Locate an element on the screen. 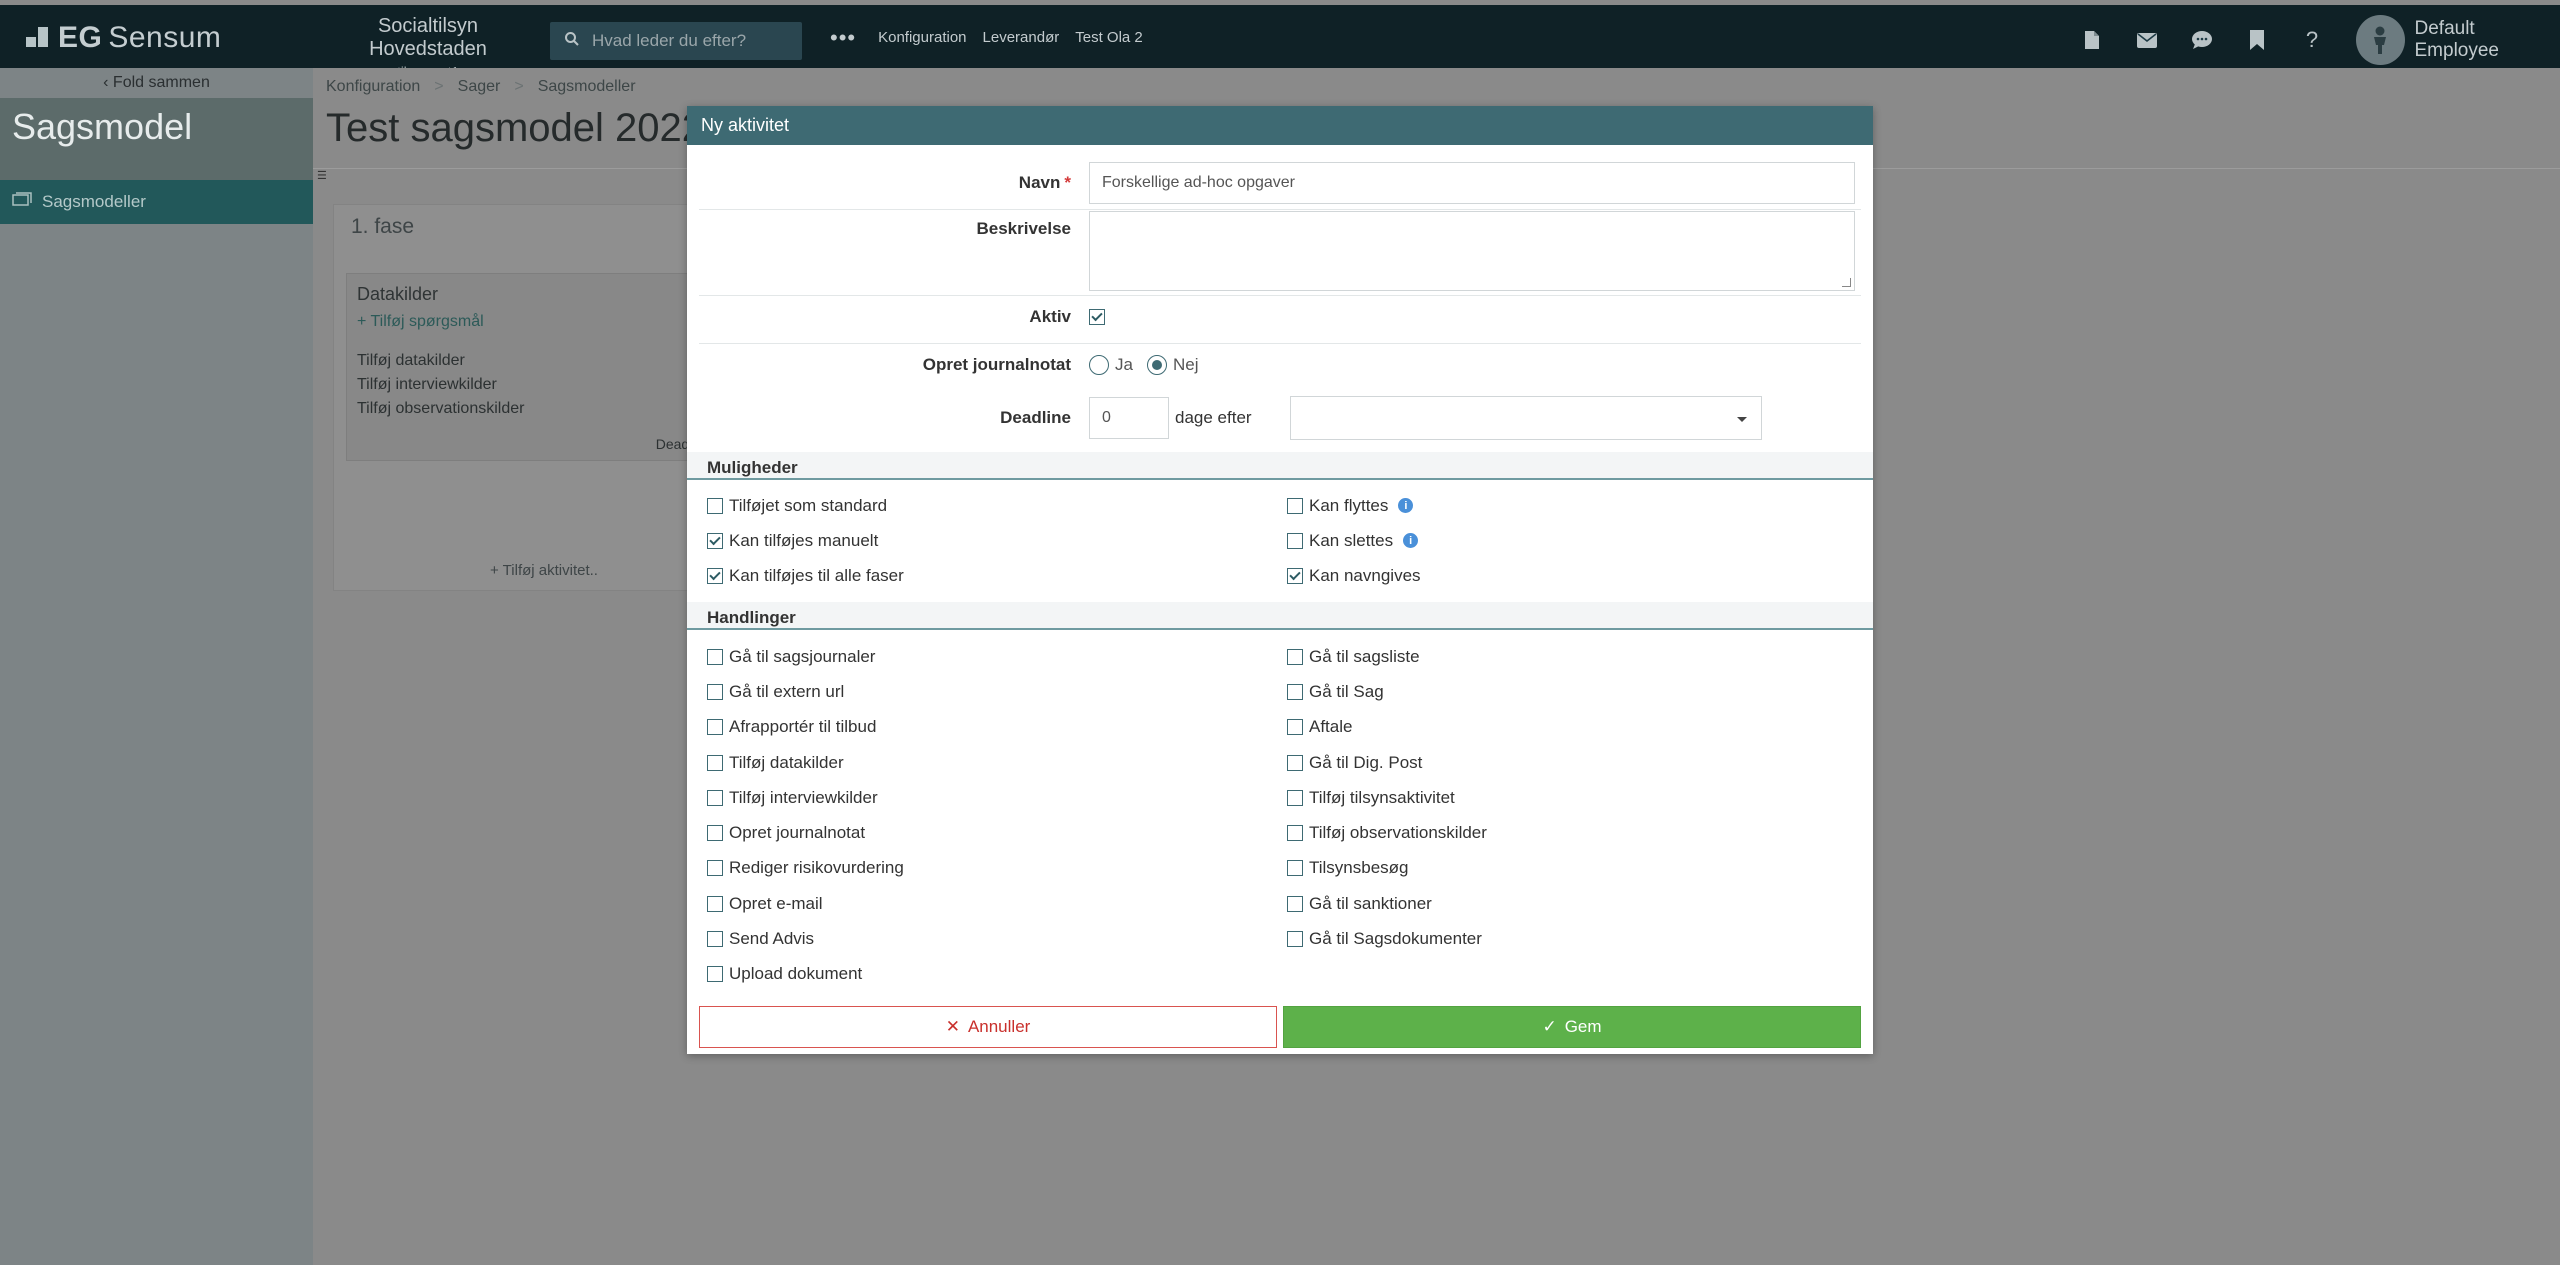 This screenshot has height=1265, width=2560. breadcrumb-sager: Sager is located at coordinates (479, 87).